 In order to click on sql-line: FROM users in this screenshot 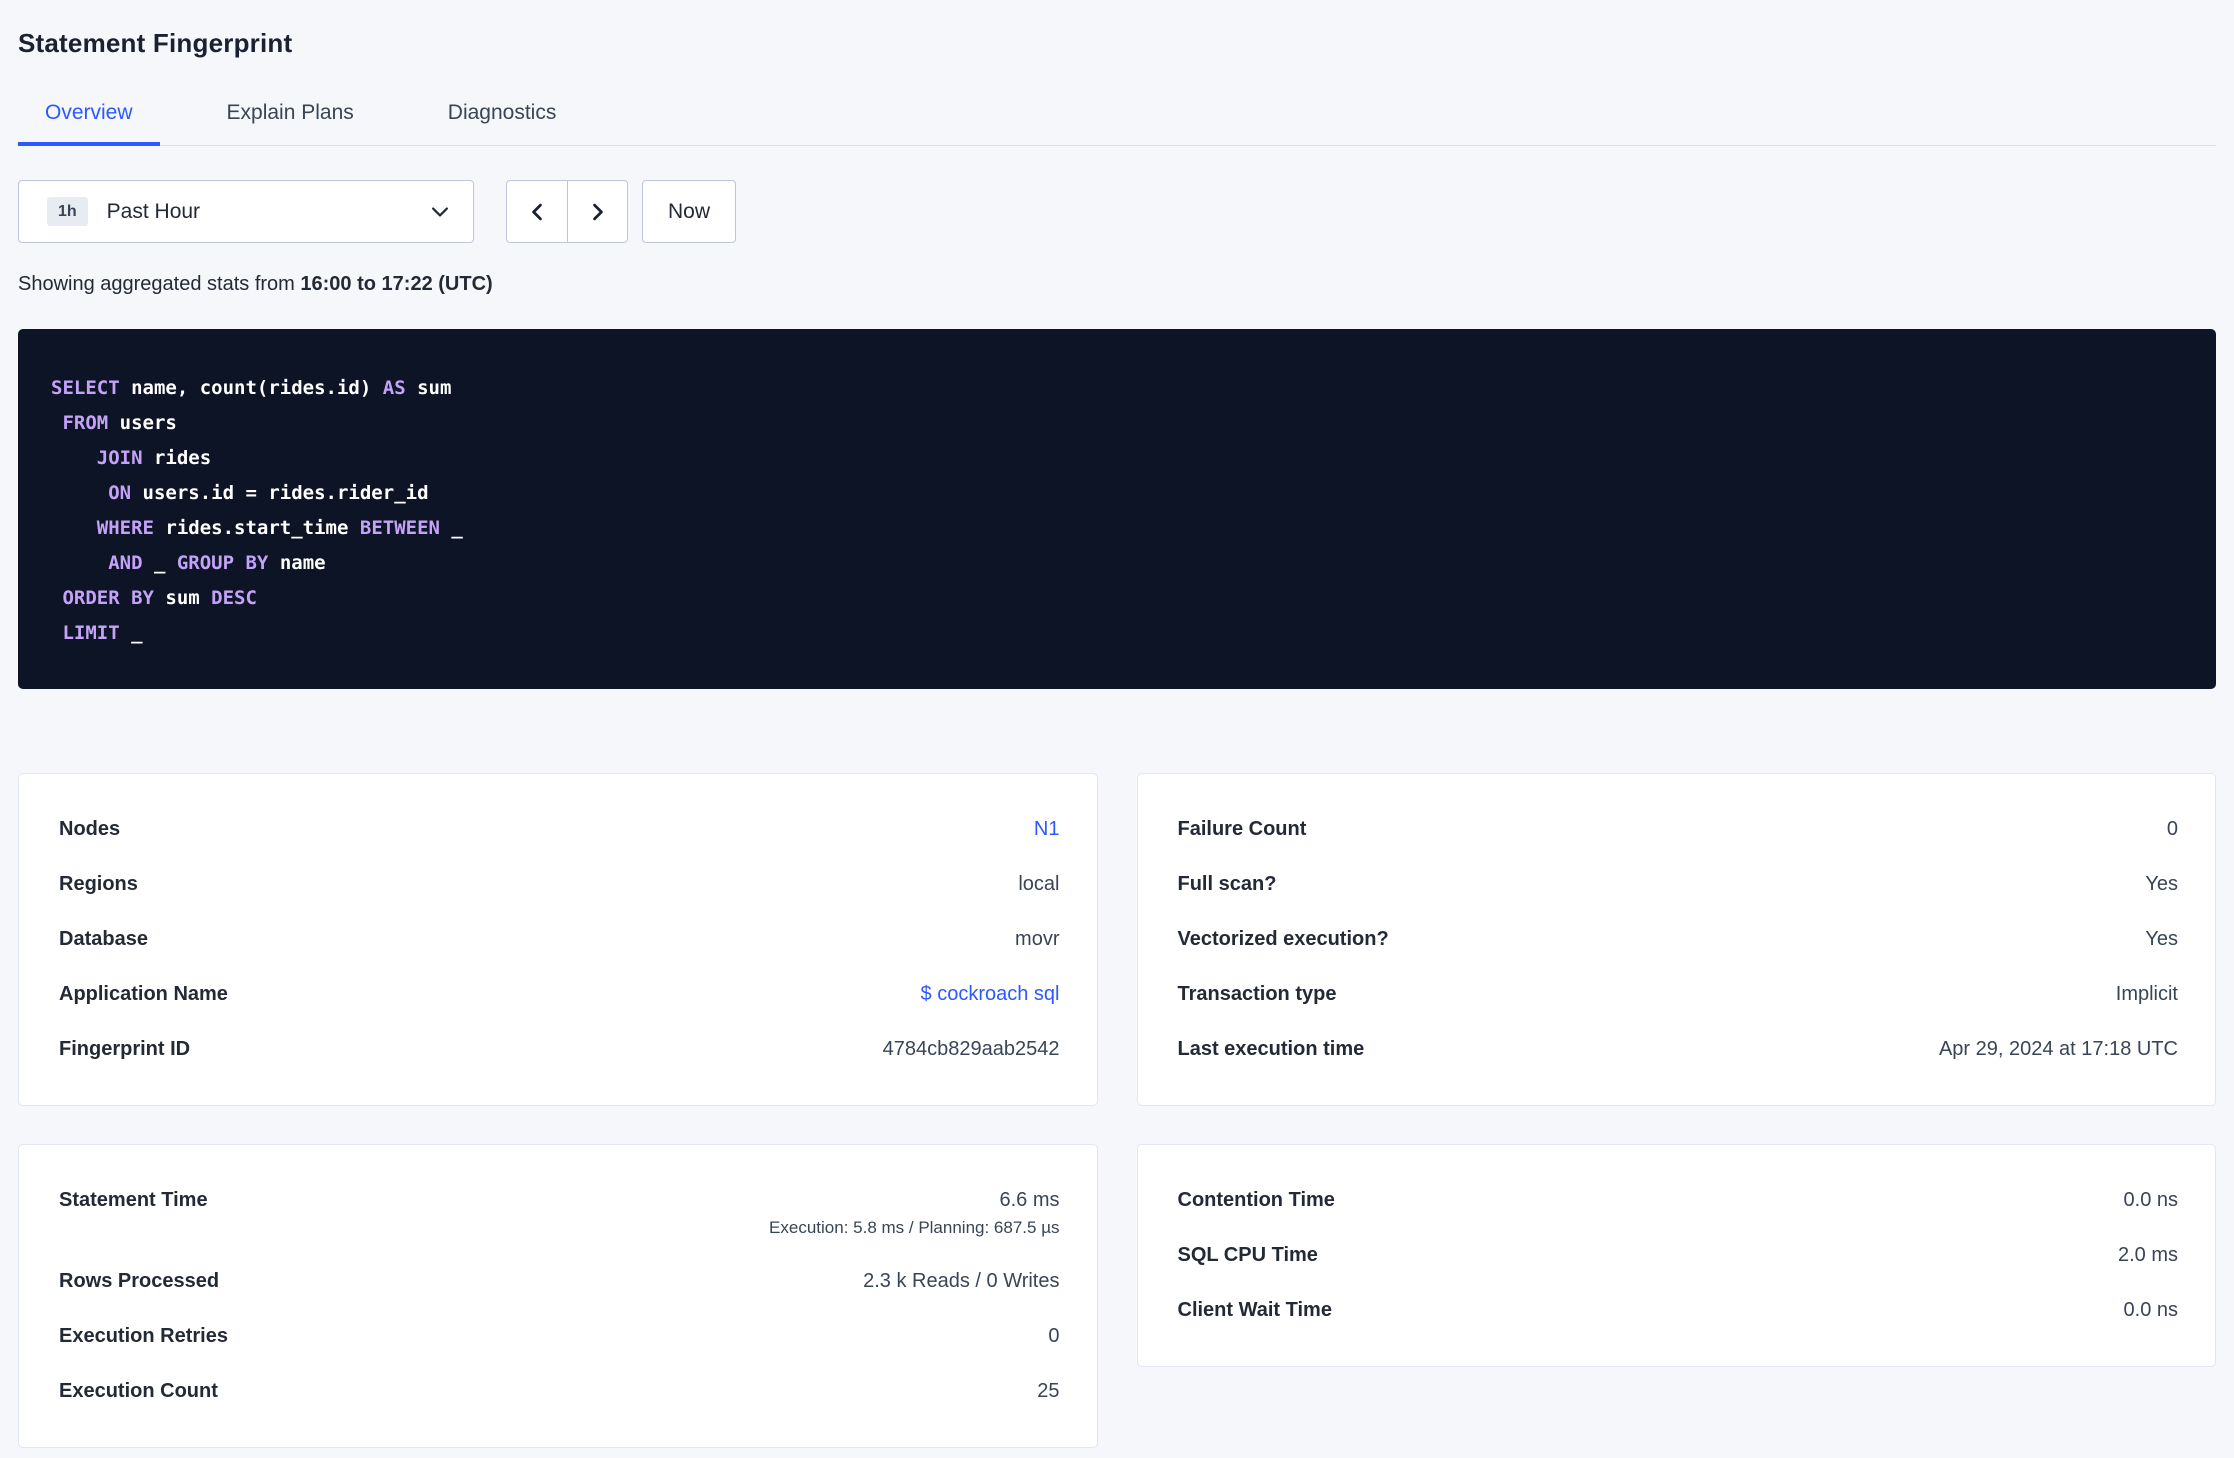, I will do `click(1117, 423)`.